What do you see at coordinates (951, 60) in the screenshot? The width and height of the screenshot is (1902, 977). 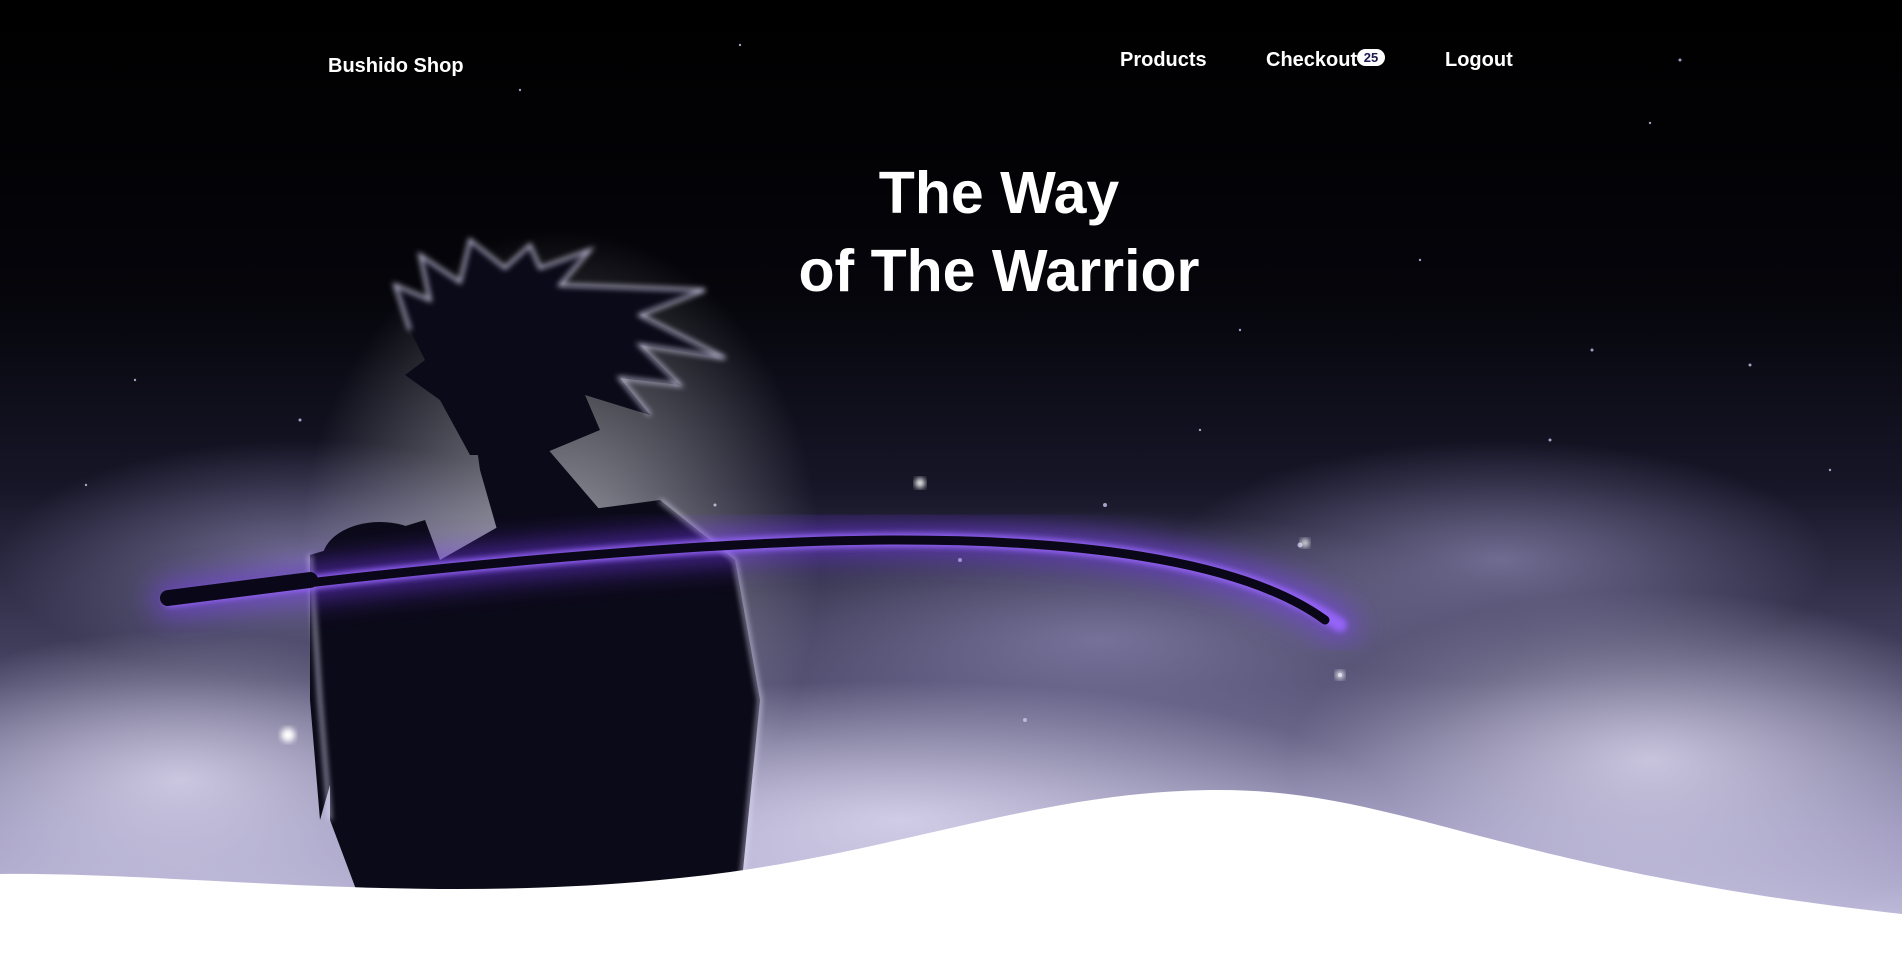 I see `navbar: Bushido Shop Products Checkout 25 Logout` at bounding box center [951, 60].